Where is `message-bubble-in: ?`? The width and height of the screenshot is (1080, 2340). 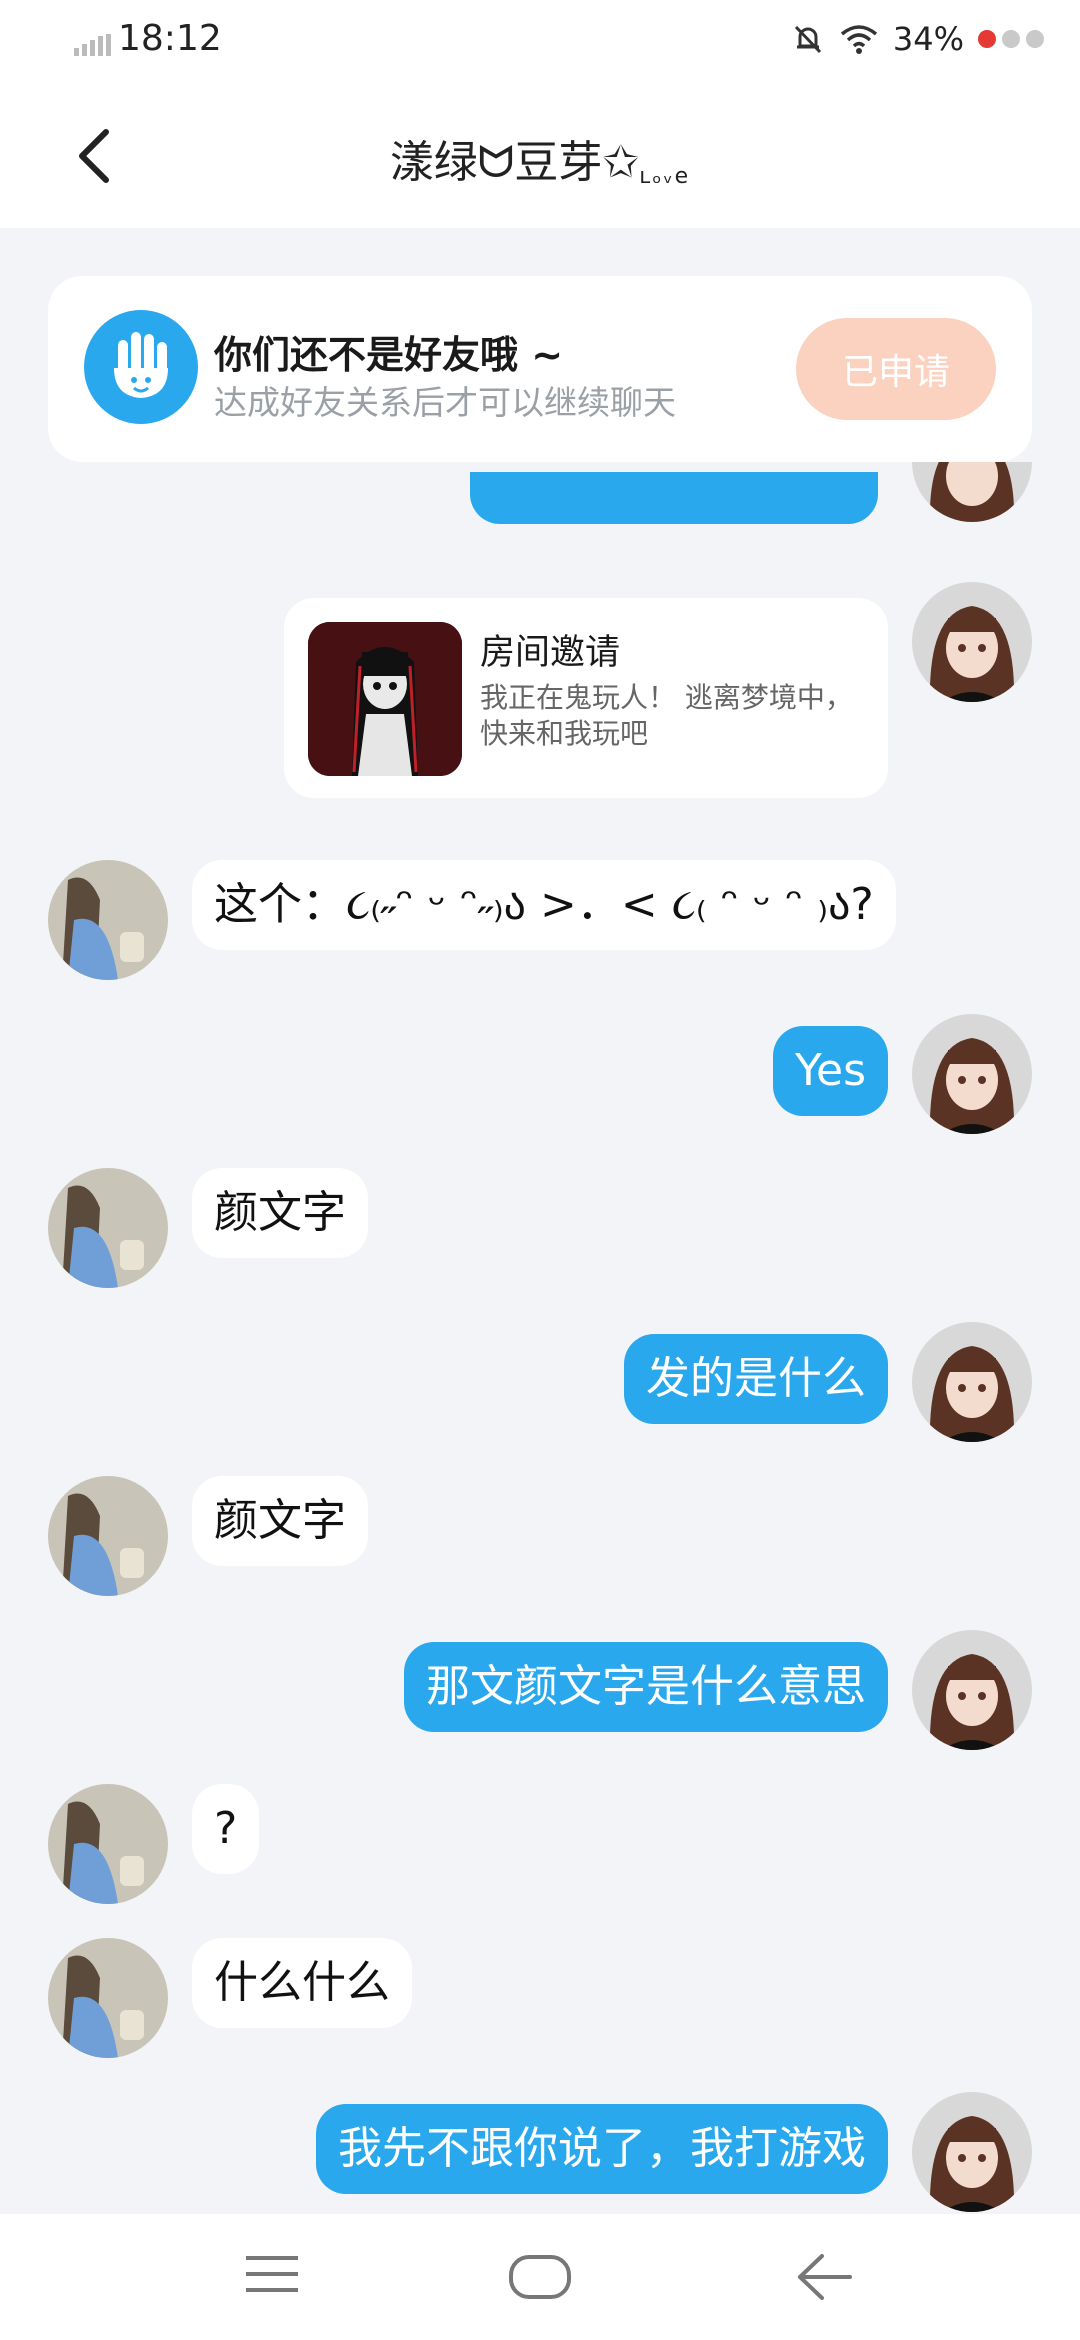
message-bubble-in: ? is located at coordinates (226, 1829).